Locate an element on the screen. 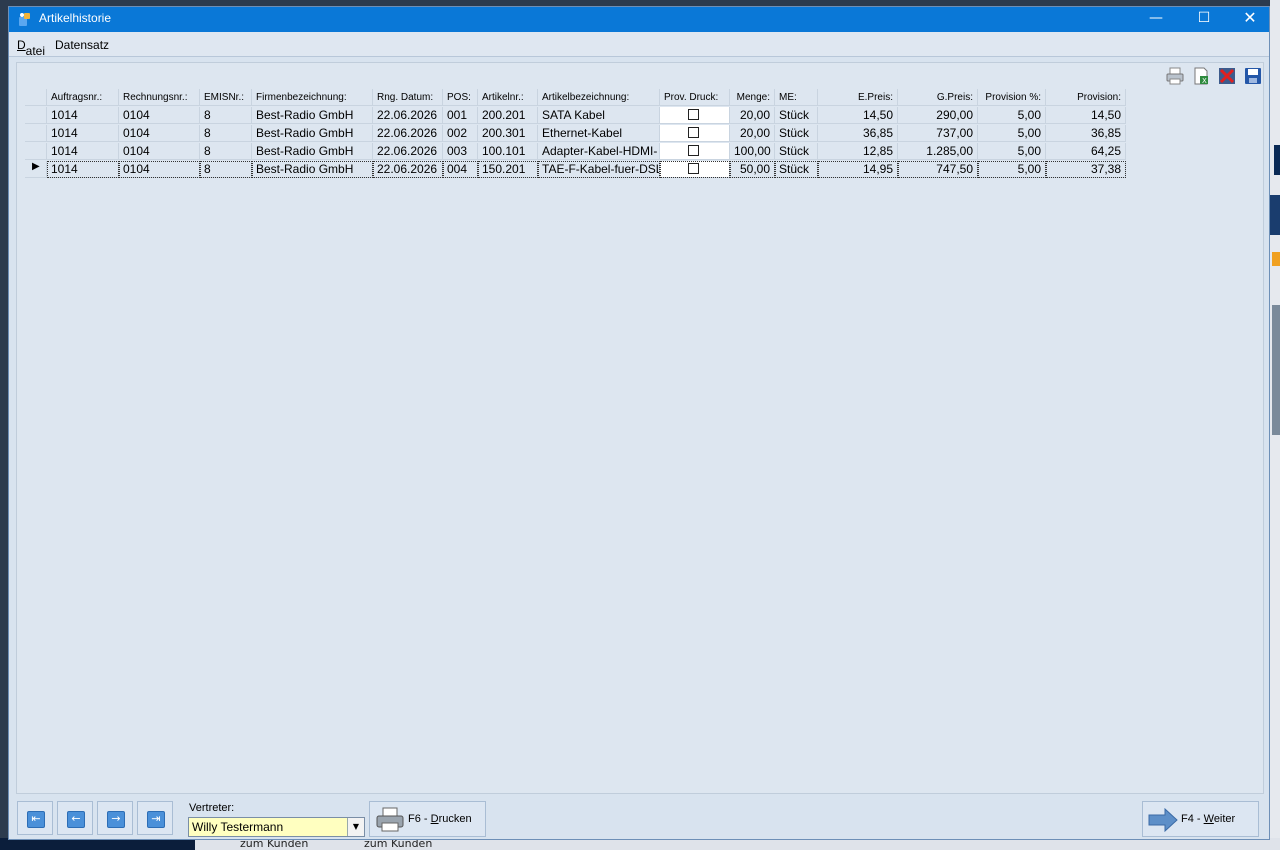 The height and width of the screenshot is (850, 1280). table-cell: 747,50 is located at coordinates (938, 169).